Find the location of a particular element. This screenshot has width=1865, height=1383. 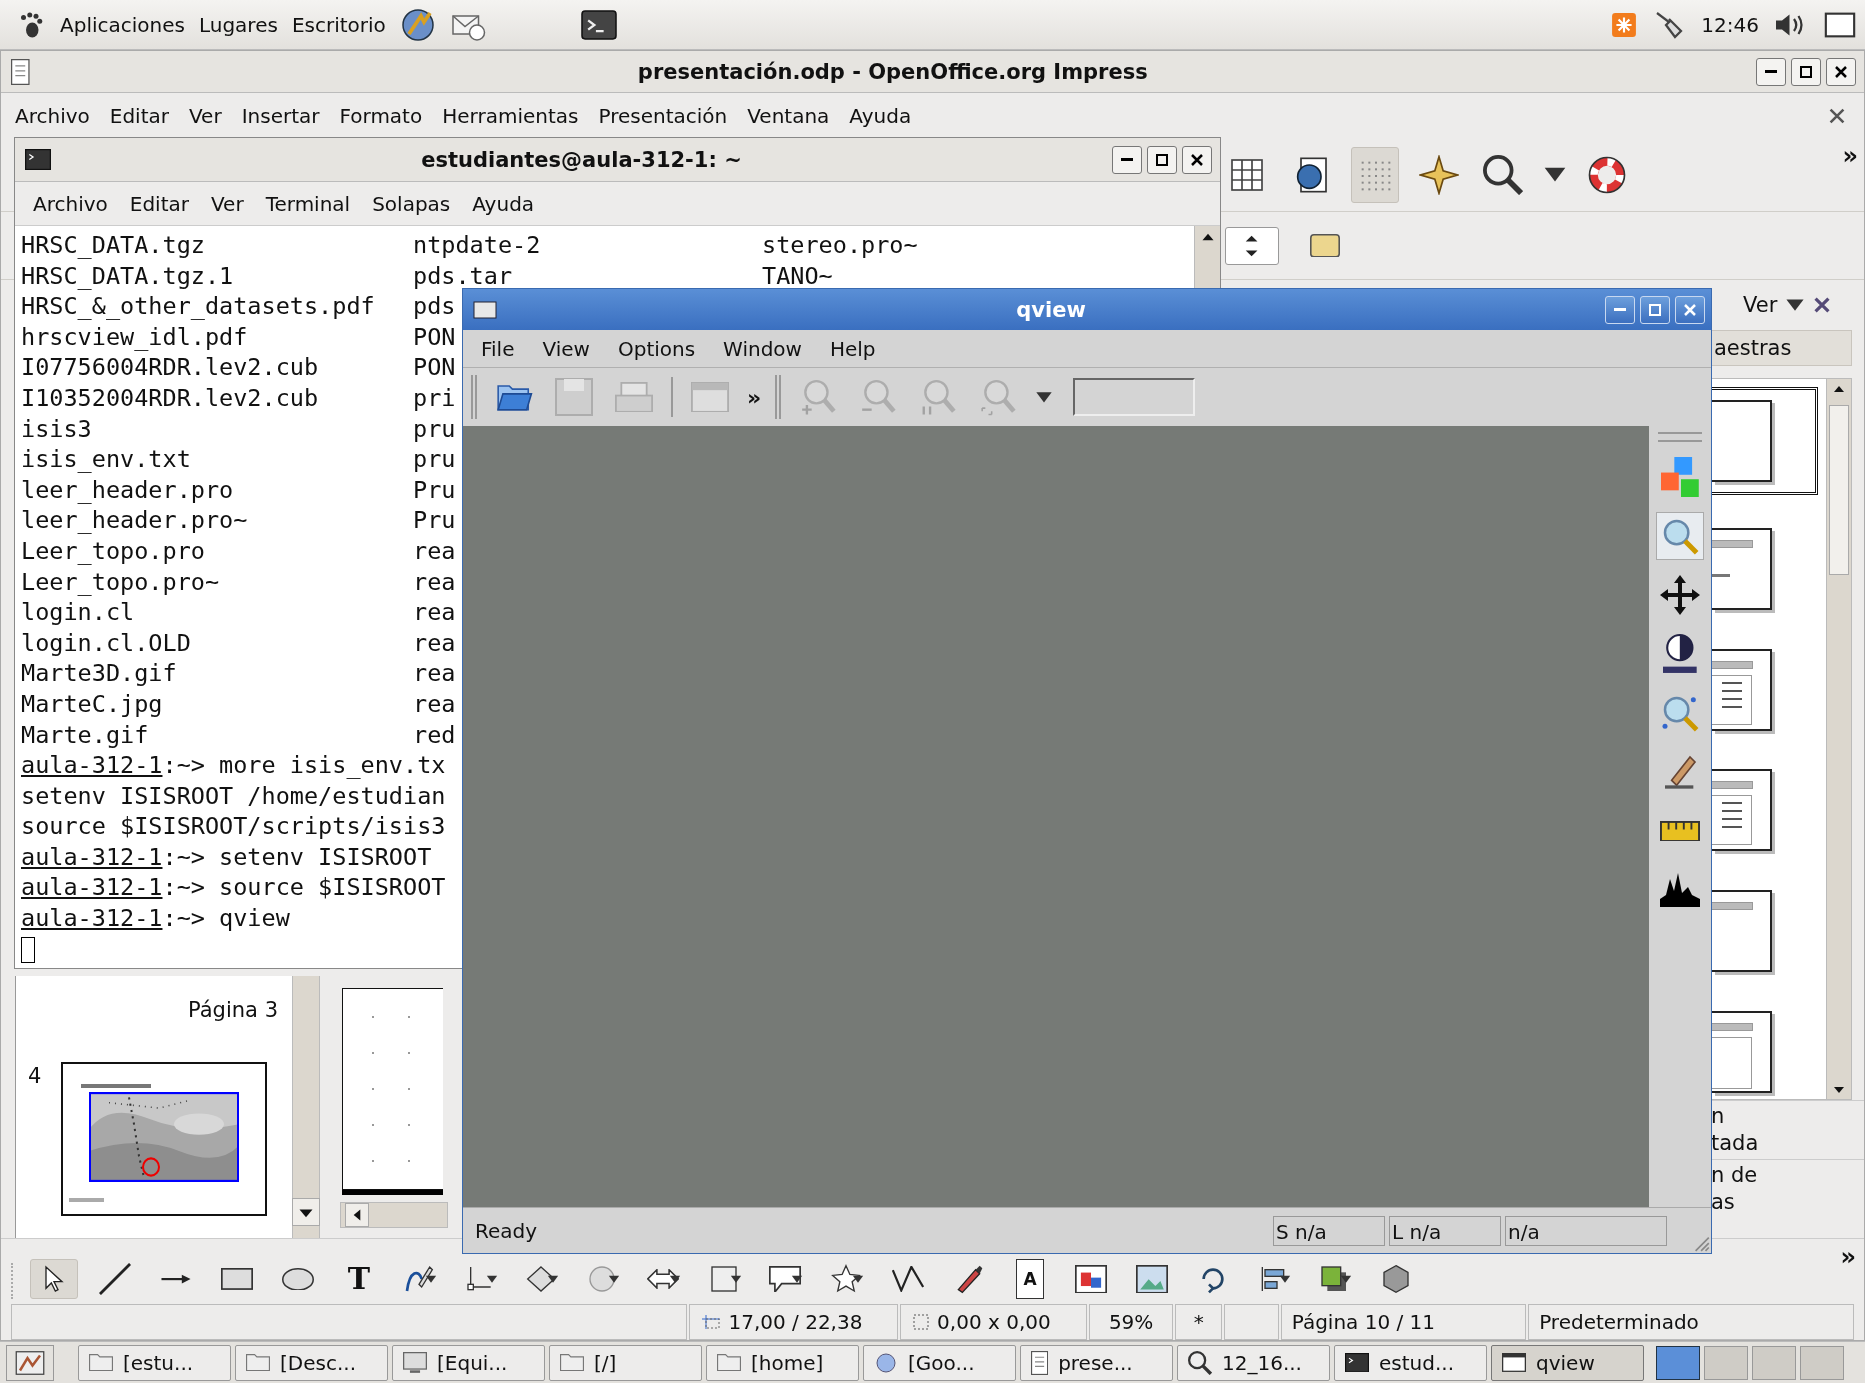

status-message: Ready is located at coordinates (506, 1230).